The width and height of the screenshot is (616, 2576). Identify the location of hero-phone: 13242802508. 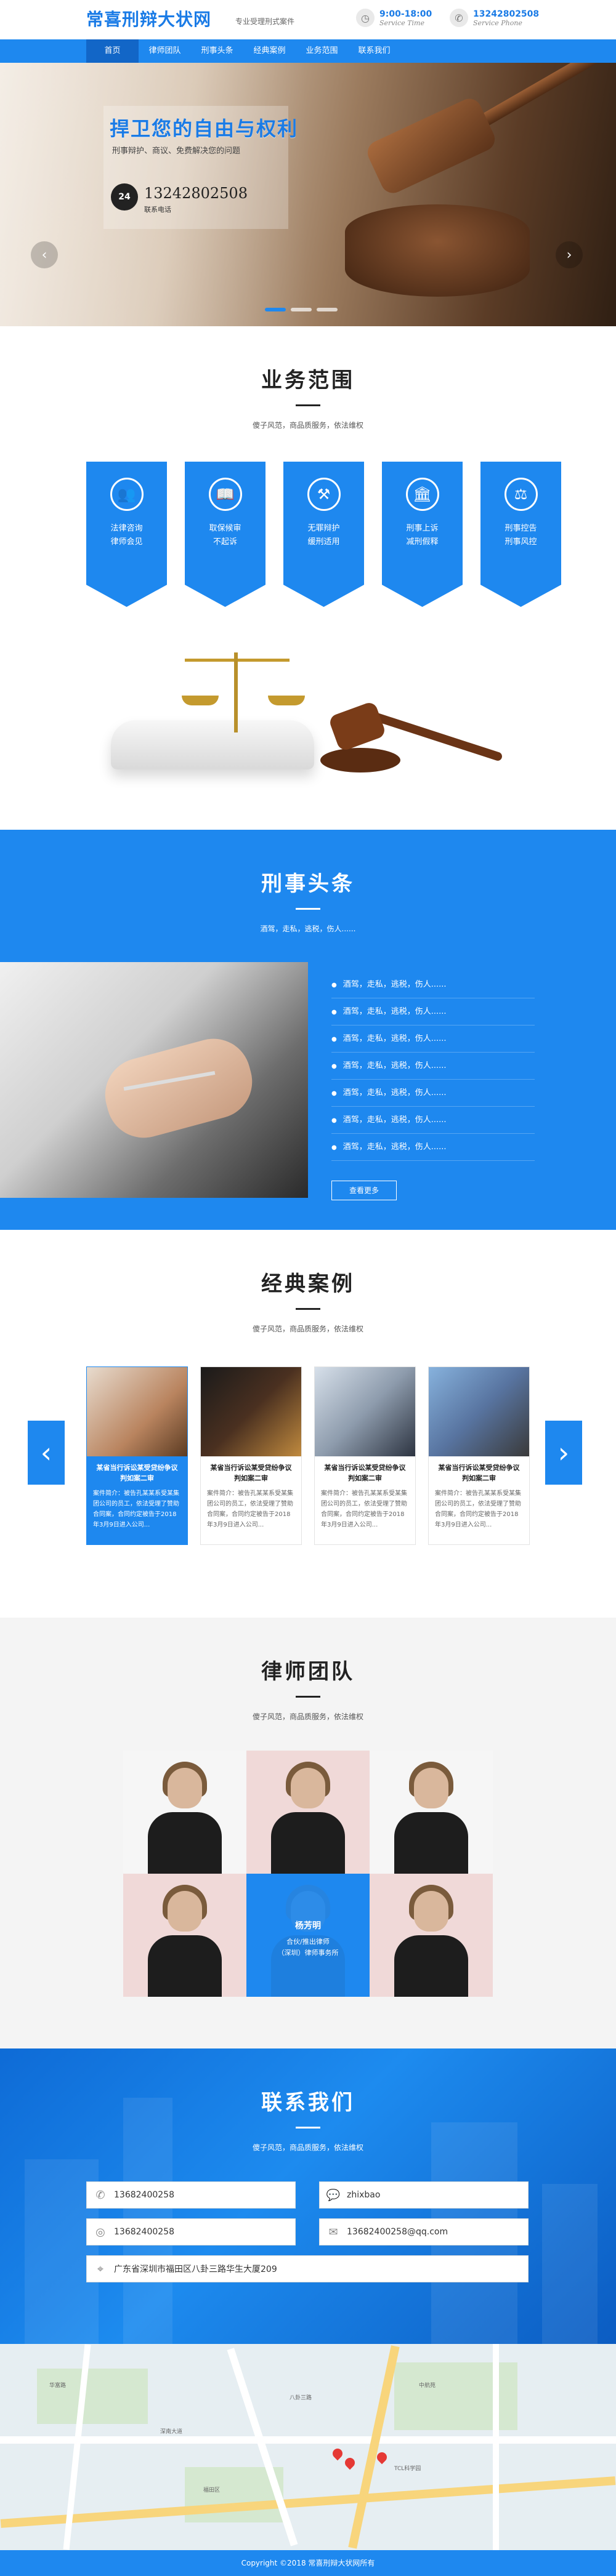
(196, 193).